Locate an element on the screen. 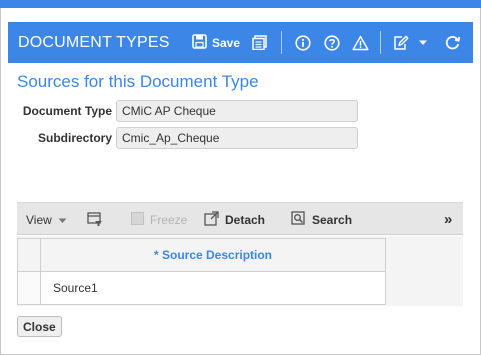 This screenshot has height=355, width=481. save-icon is located at coordinates (199, 42).